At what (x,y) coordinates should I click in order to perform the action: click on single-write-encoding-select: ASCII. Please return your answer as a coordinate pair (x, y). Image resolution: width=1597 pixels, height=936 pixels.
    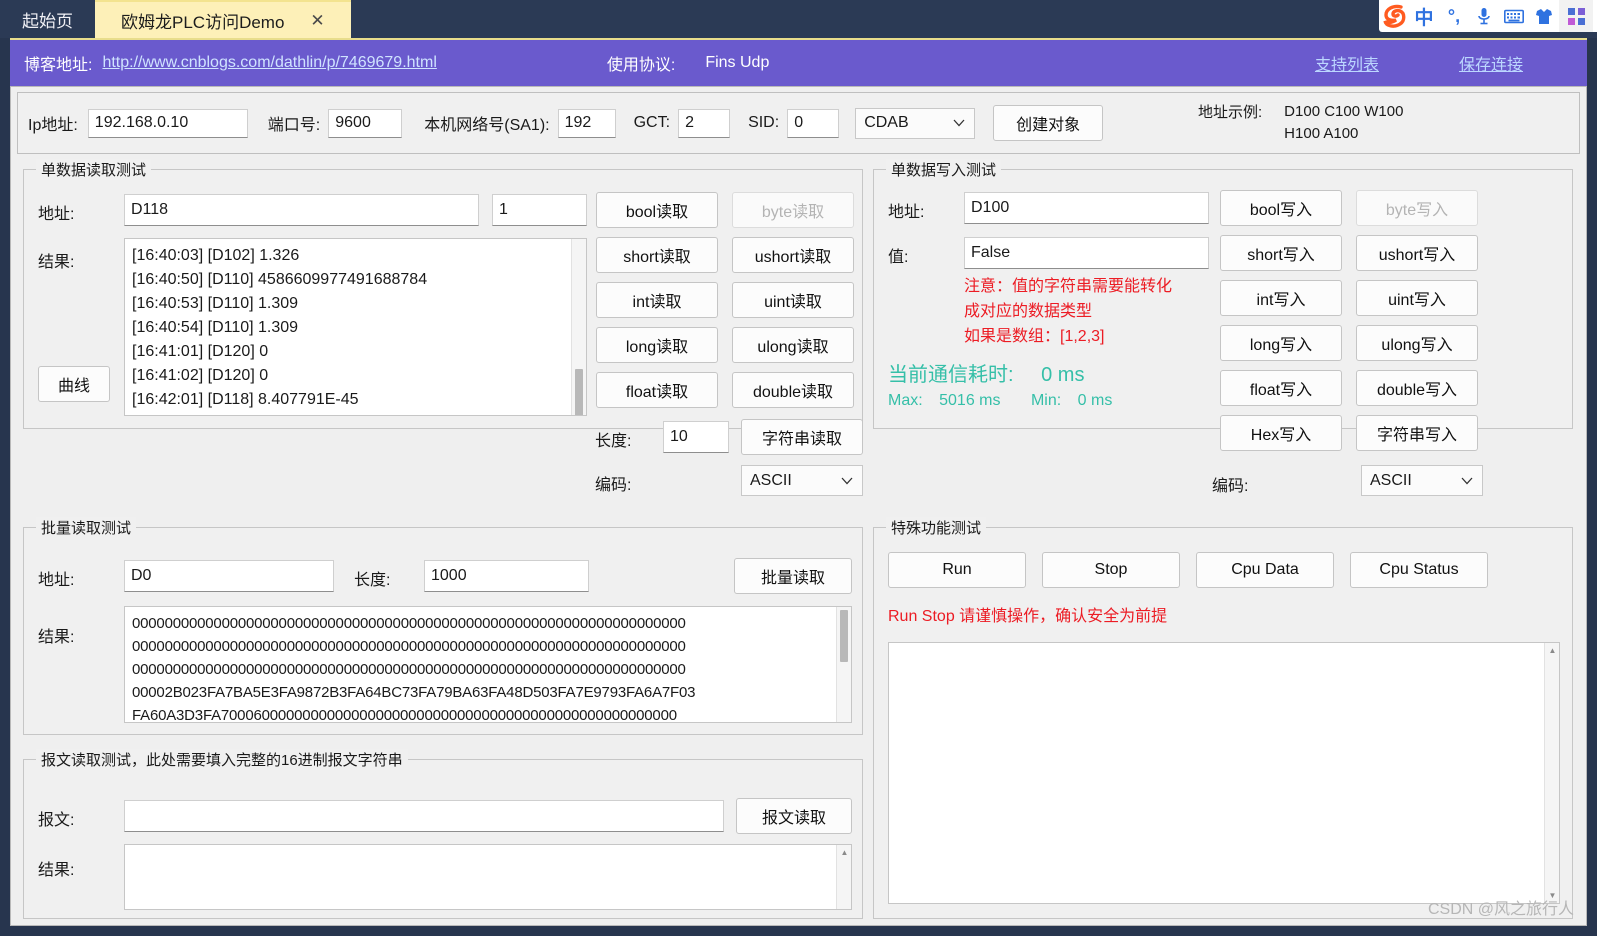
    Looking at the image, I should click on (1422, 480).